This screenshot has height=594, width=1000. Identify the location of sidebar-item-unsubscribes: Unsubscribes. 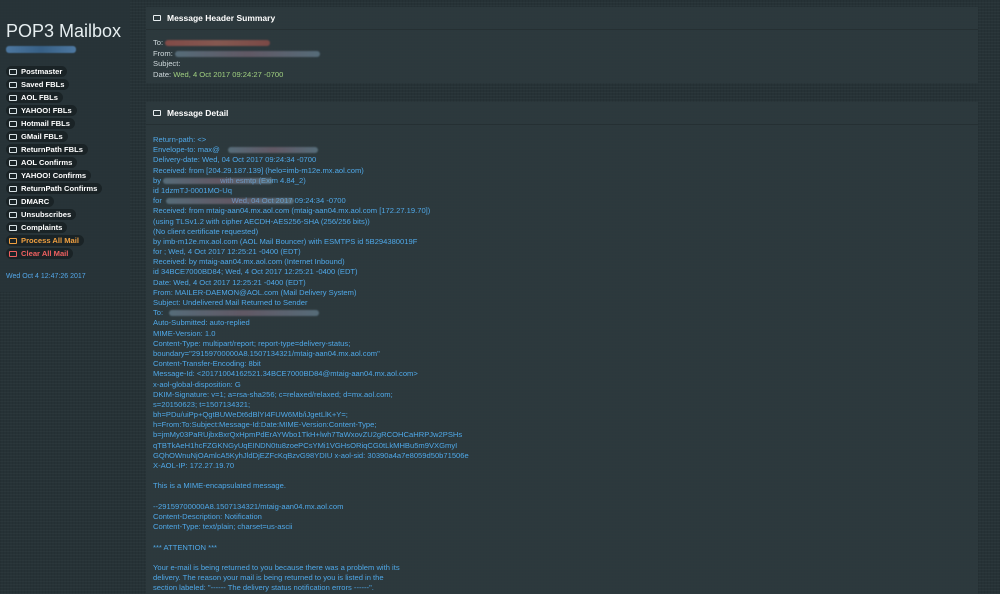
(41, 214).